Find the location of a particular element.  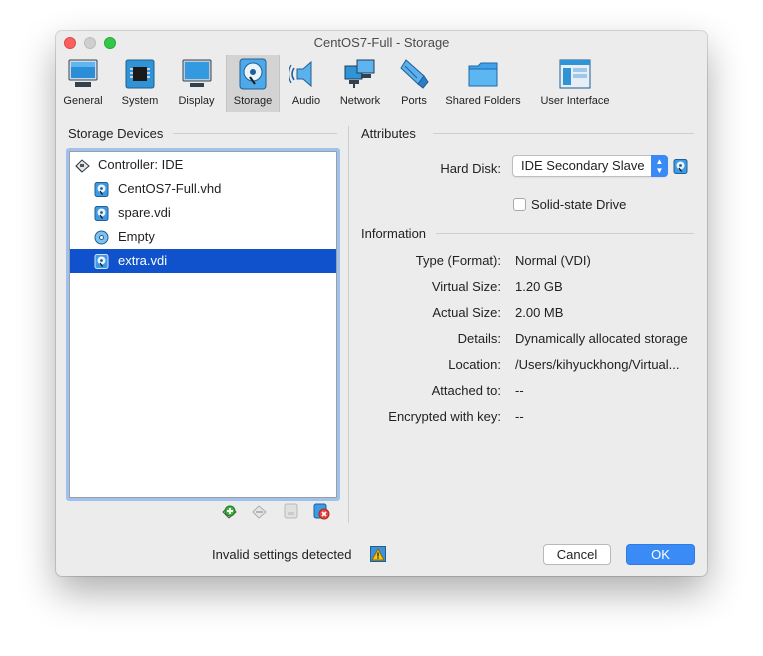

information-heading: Information is located at coordinates (394, 233).